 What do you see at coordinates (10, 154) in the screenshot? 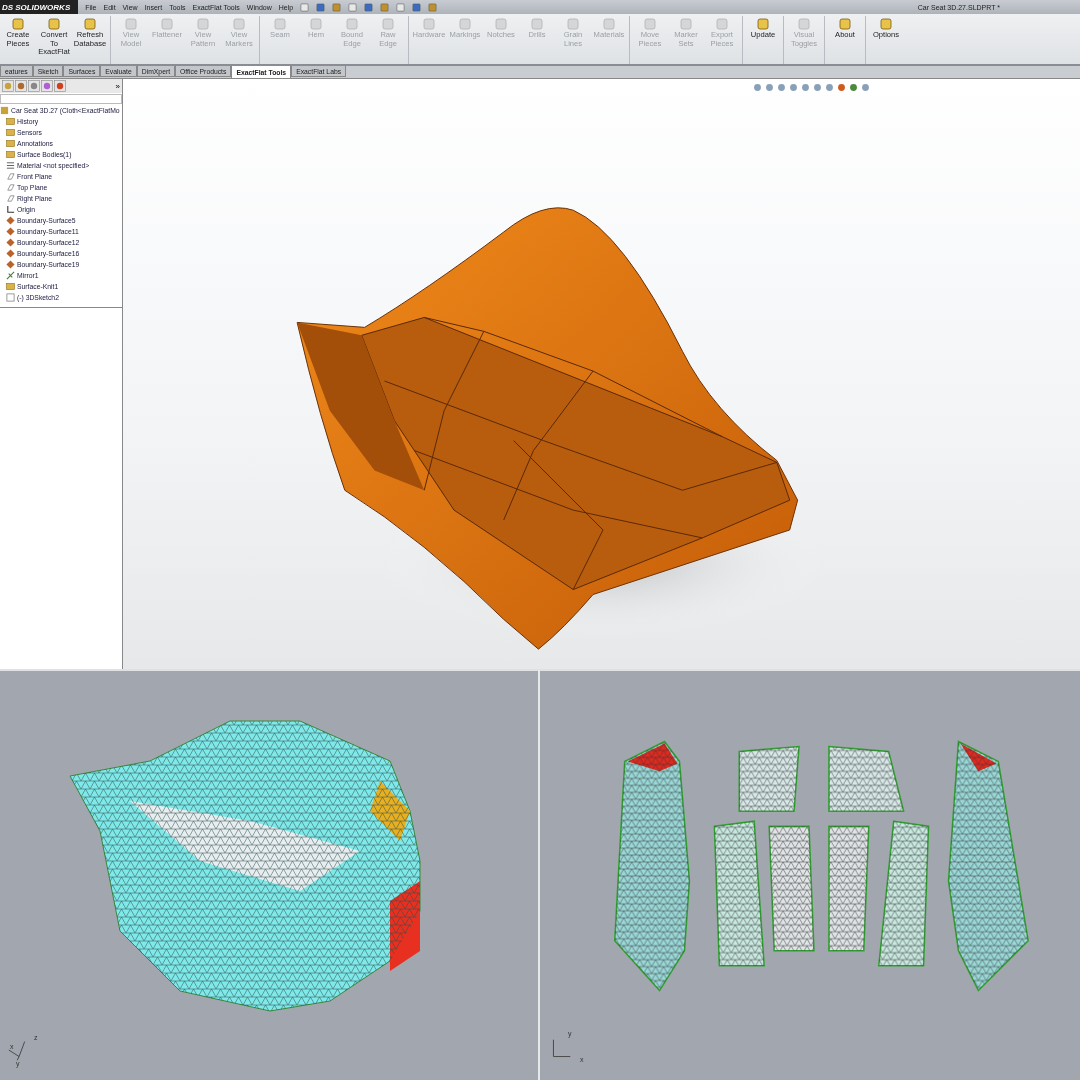
I see `folder-icon` at bounding box center [10, 154].